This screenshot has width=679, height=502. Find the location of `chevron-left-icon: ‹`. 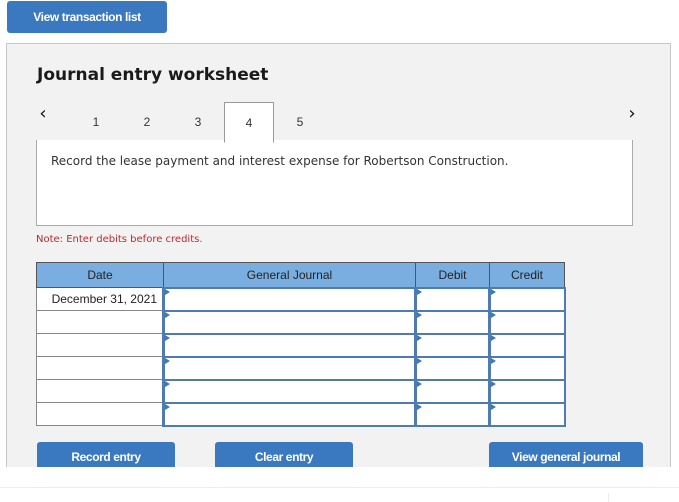

chevron-left-icon: ‹ is located at coordinates (43, 114).